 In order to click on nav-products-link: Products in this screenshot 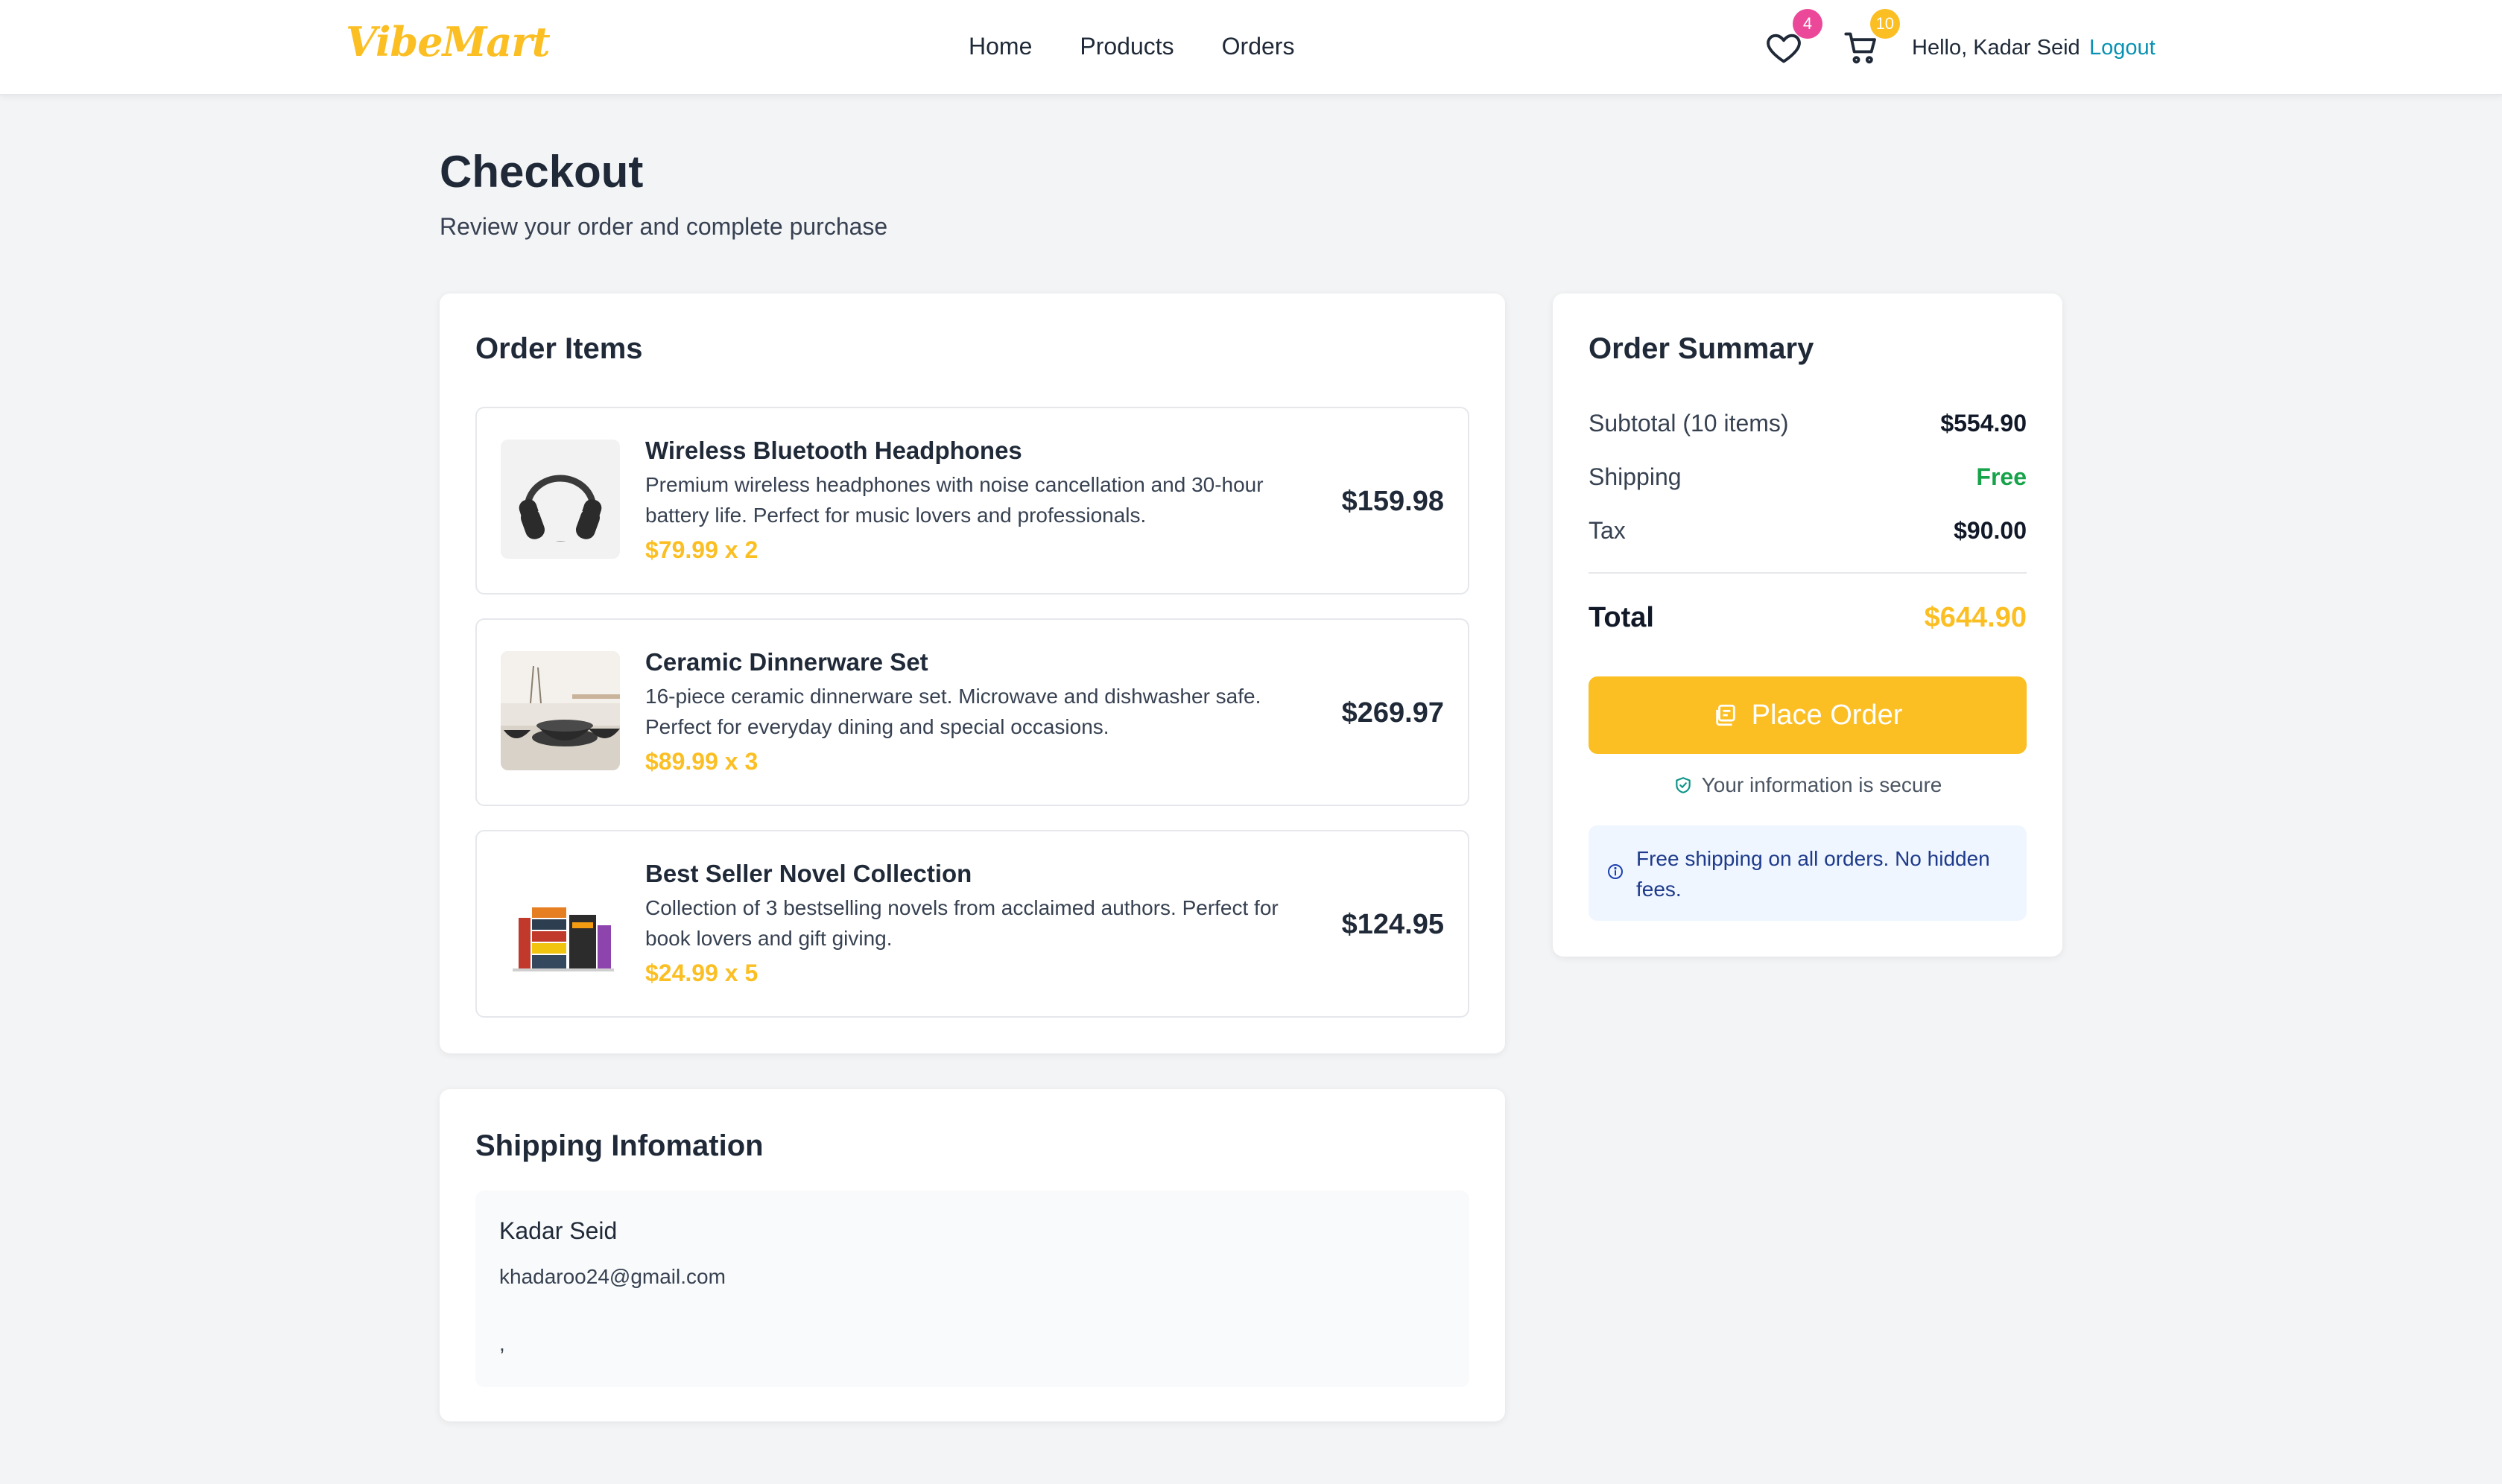, I will do `click(1127, 47)`.